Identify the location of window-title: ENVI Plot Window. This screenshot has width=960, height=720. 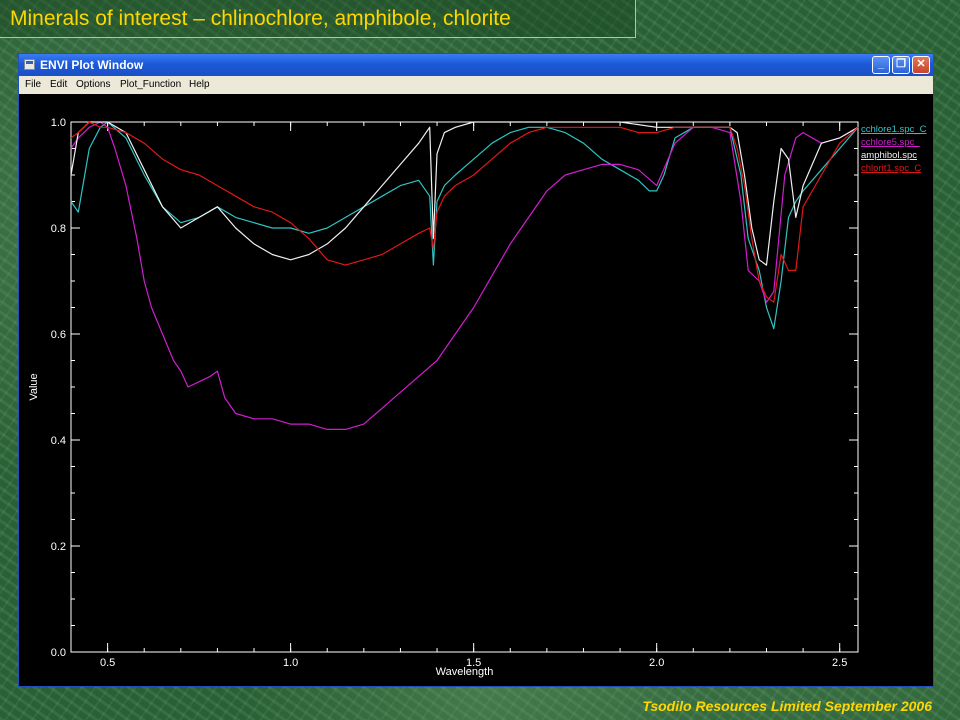
(92, 65).